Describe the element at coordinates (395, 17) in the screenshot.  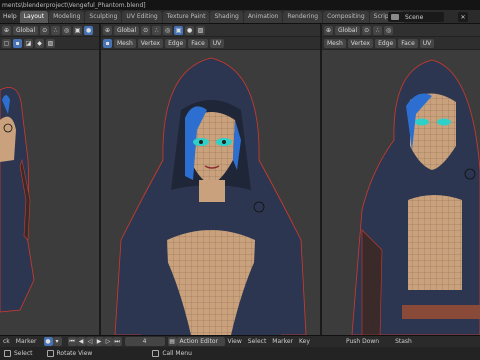
I see `scene-icon` at that location.